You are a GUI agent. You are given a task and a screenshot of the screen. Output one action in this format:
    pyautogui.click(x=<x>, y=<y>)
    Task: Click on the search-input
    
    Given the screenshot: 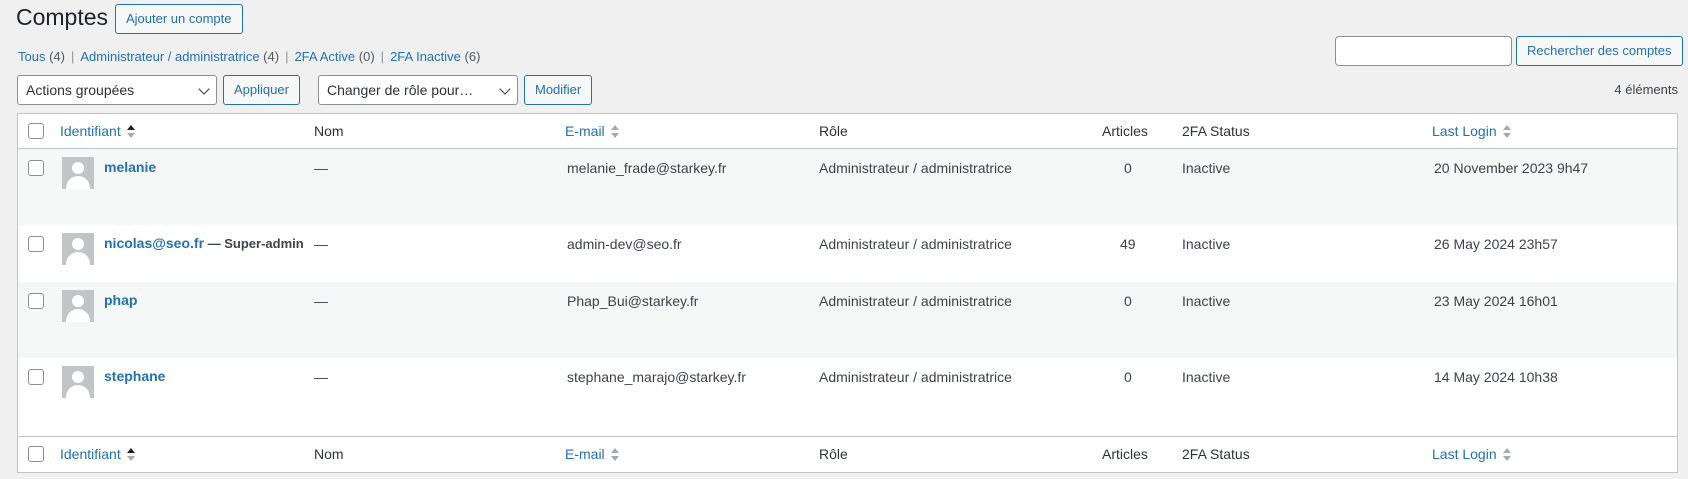 What is the action you would take?
    pyautogui.click(x=1423, y=51)
    